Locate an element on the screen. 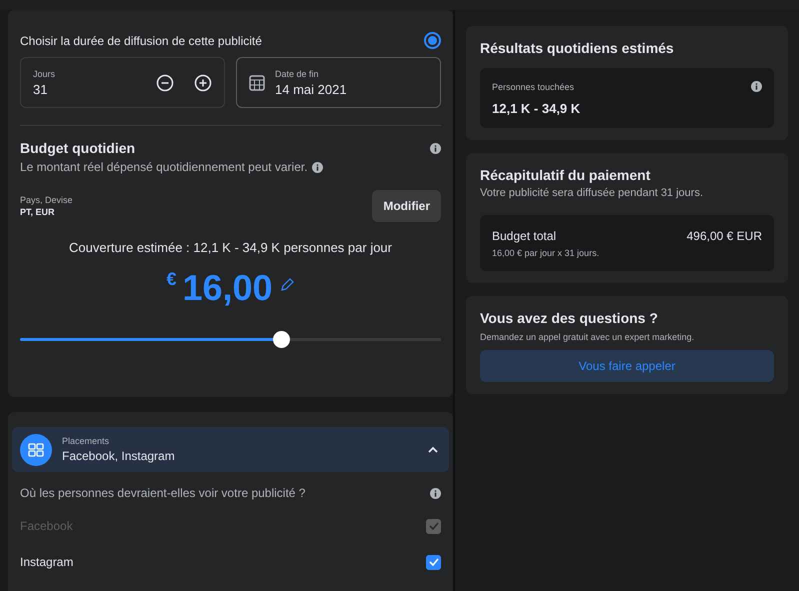 The image size is (799, 591). help-title: Vous avez des questions ? is located at coordinates (569, 318).